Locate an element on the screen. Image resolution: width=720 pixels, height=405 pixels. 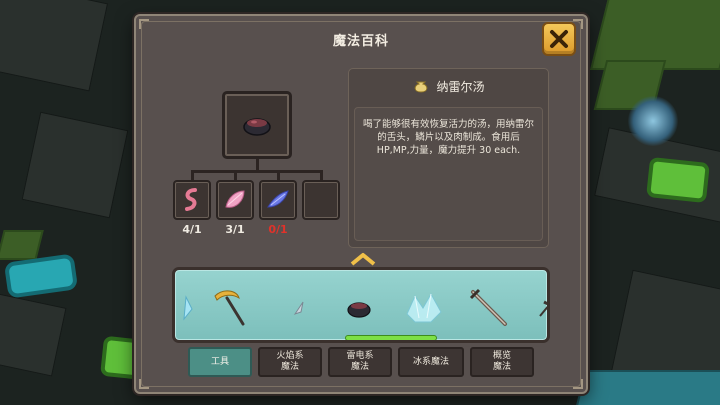
water-tile is located at coordinates (647, 387).